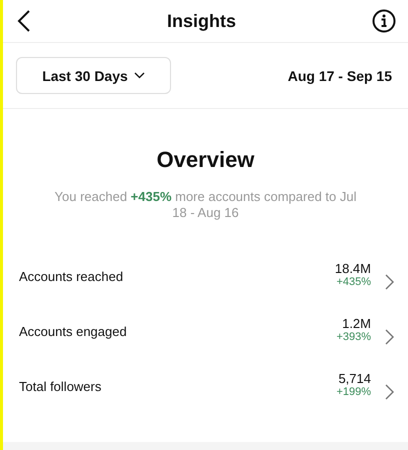  I want to click on metric-label: Accounts reached, so click(71, 276).